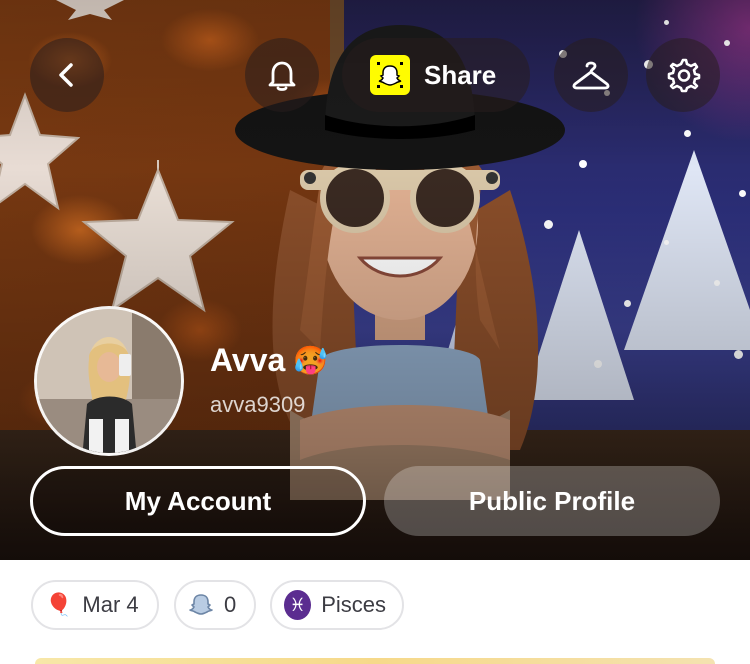 This screenshot has width=750, height=664. I want to click on back-icon, so click(66, 75).